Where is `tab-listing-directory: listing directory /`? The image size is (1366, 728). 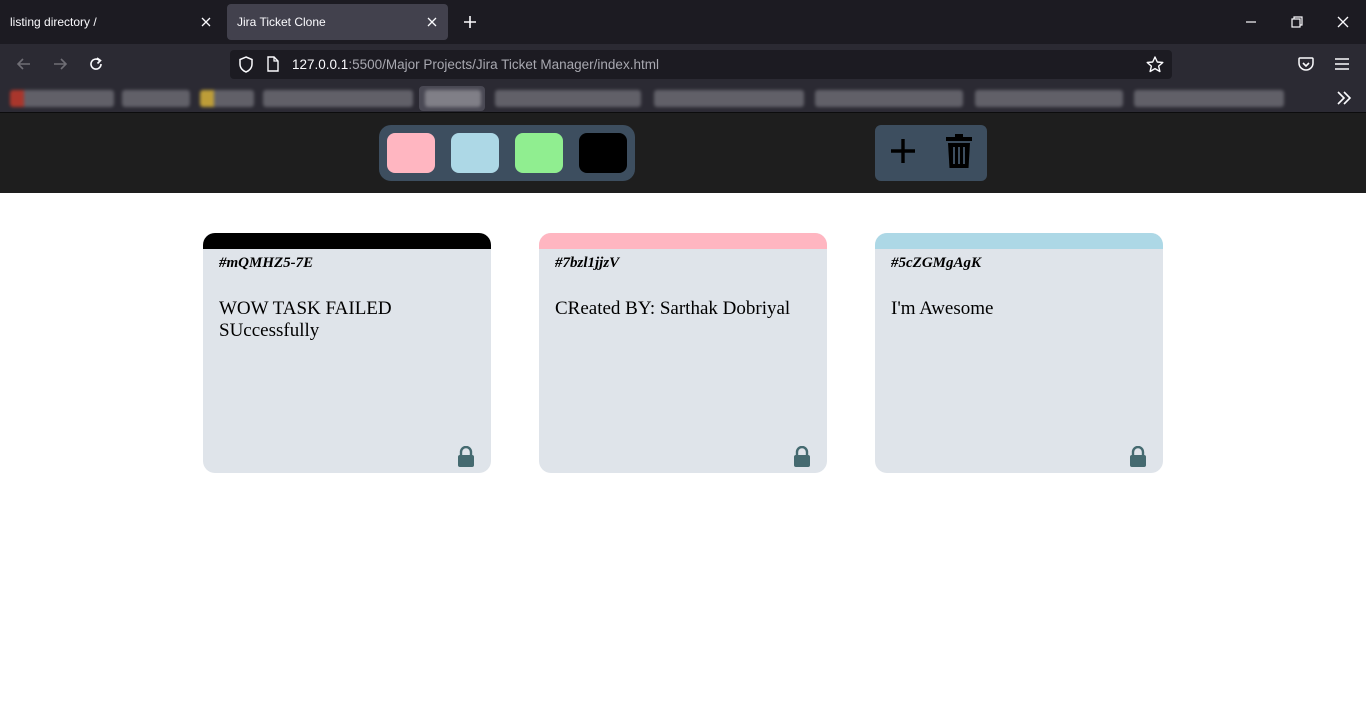
tab-listing-directory: listing directory / is located at coordinates (111, 22).